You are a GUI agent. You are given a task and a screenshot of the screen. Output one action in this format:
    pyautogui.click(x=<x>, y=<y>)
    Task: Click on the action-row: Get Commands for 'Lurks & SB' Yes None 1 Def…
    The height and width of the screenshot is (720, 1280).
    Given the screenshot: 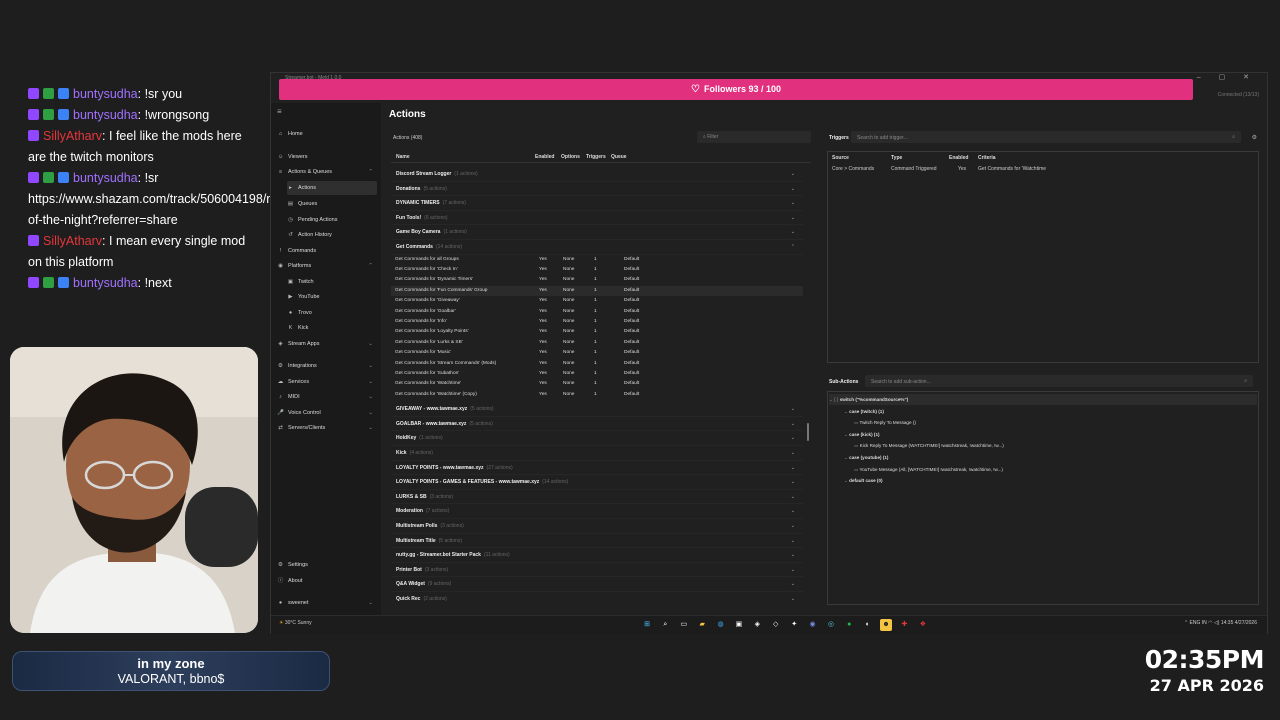 What is the action you would take?
    pyautogui.click(x=597, y=343)
    